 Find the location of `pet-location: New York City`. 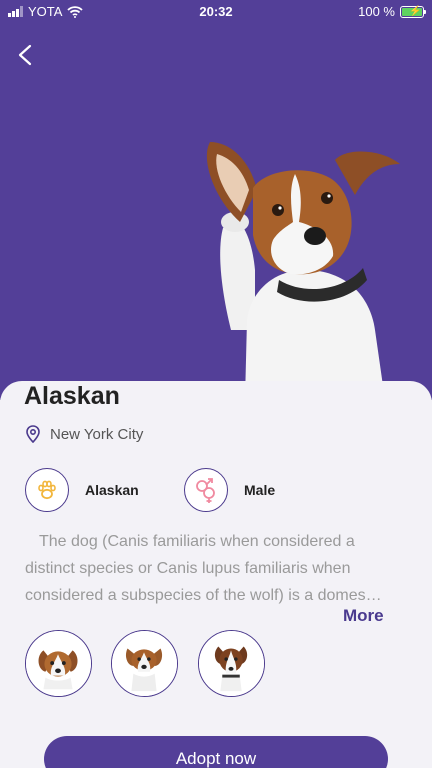

pet-location: New York City is located at coordinates (84, 434).